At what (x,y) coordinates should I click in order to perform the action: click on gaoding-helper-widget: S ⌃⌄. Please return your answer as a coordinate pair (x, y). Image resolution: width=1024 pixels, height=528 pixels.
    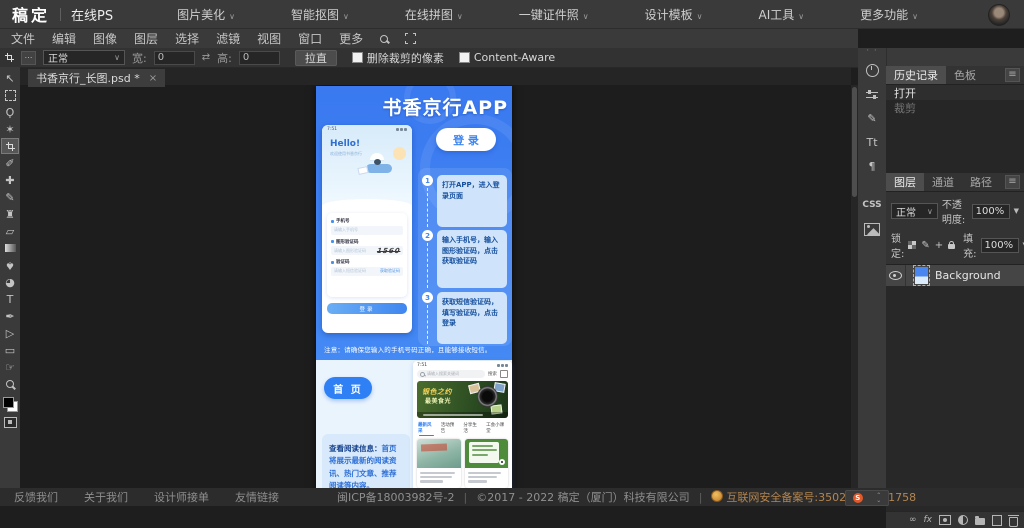
    Looking at the image, I should click on (867, 498).